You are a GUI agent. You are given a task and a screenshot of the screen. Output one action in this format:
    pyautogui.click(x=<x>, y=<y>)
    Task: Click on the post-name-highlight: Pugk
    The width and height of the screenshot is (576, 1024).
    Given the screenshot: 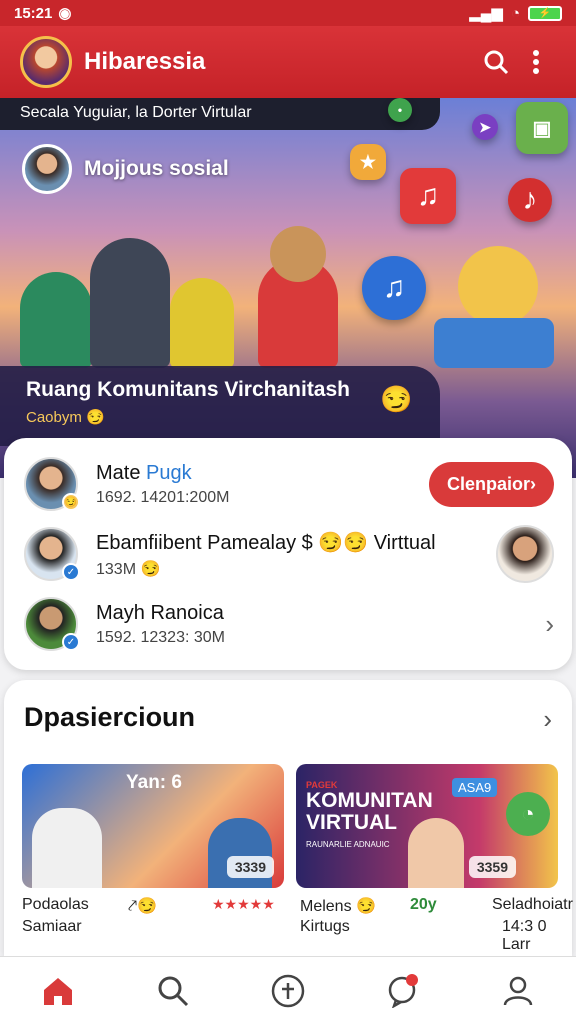 What is the action you would take?
    pyautogui.click(x=169, y=472)
    